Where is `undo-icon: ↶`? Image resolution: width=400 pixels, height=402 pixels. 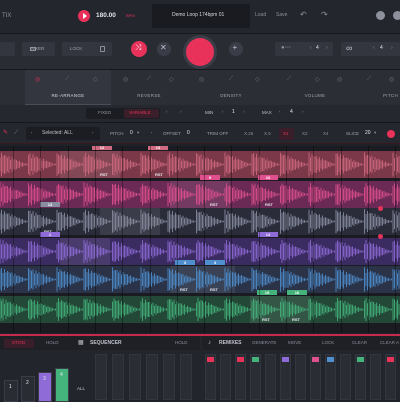
undo-icon: ↶ is located at coordinates (303, 15).